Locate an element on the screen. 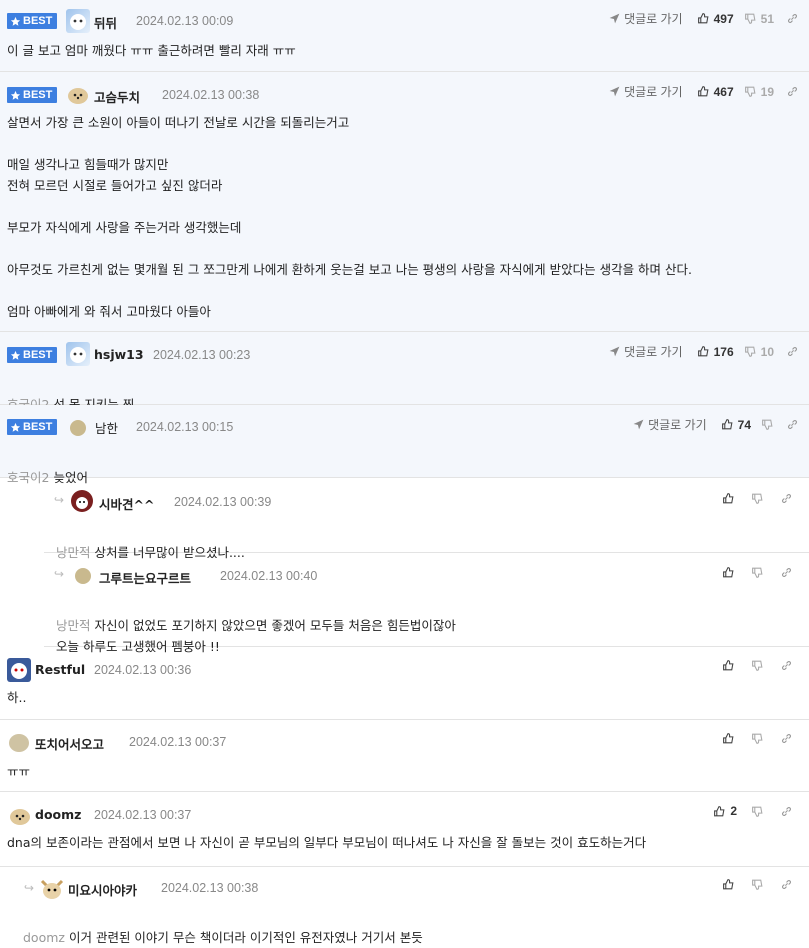 This screenshot has width=809, height=948. comment-text: ㅠㅠ is located at coordinates (19, 771).